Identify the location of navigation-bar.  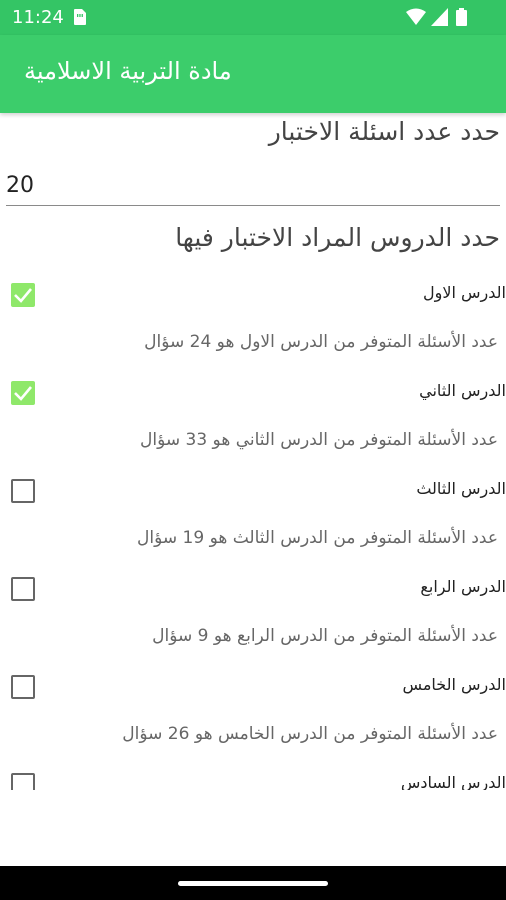
(253, 883).